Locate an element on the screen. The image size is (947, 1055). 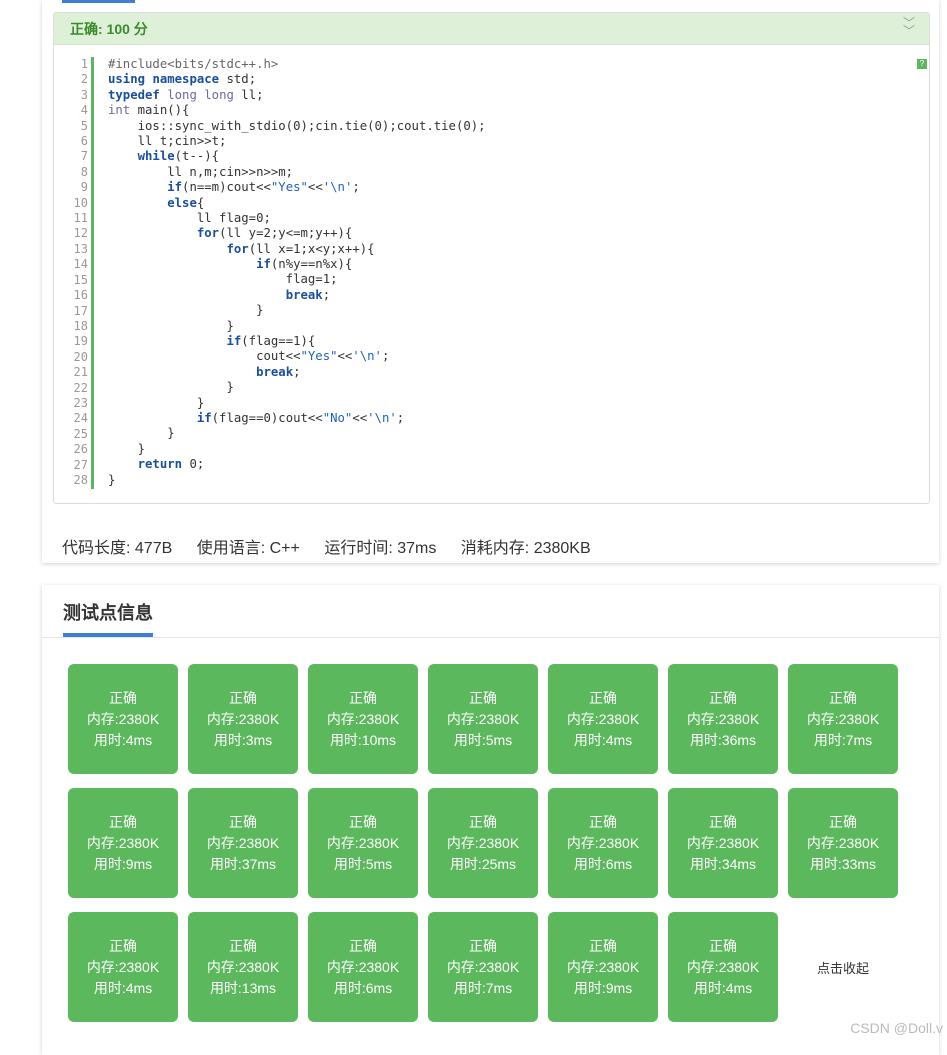
line-number: 22 is located at coordinates (80, 387).